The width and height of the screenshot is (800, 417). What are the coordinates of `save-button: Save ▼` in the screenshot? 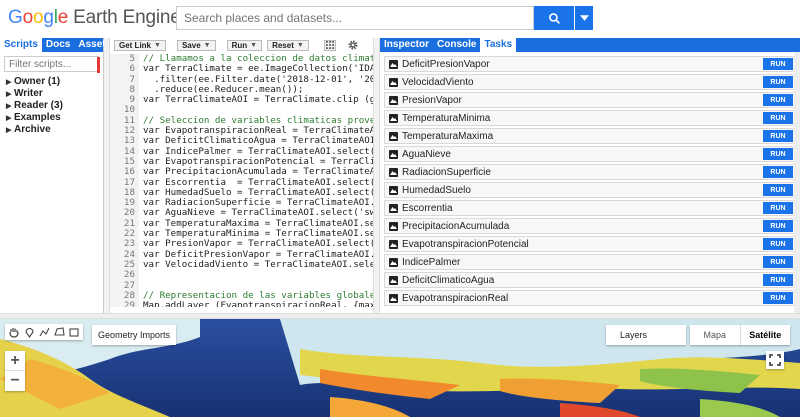 It's located at (196, 45).